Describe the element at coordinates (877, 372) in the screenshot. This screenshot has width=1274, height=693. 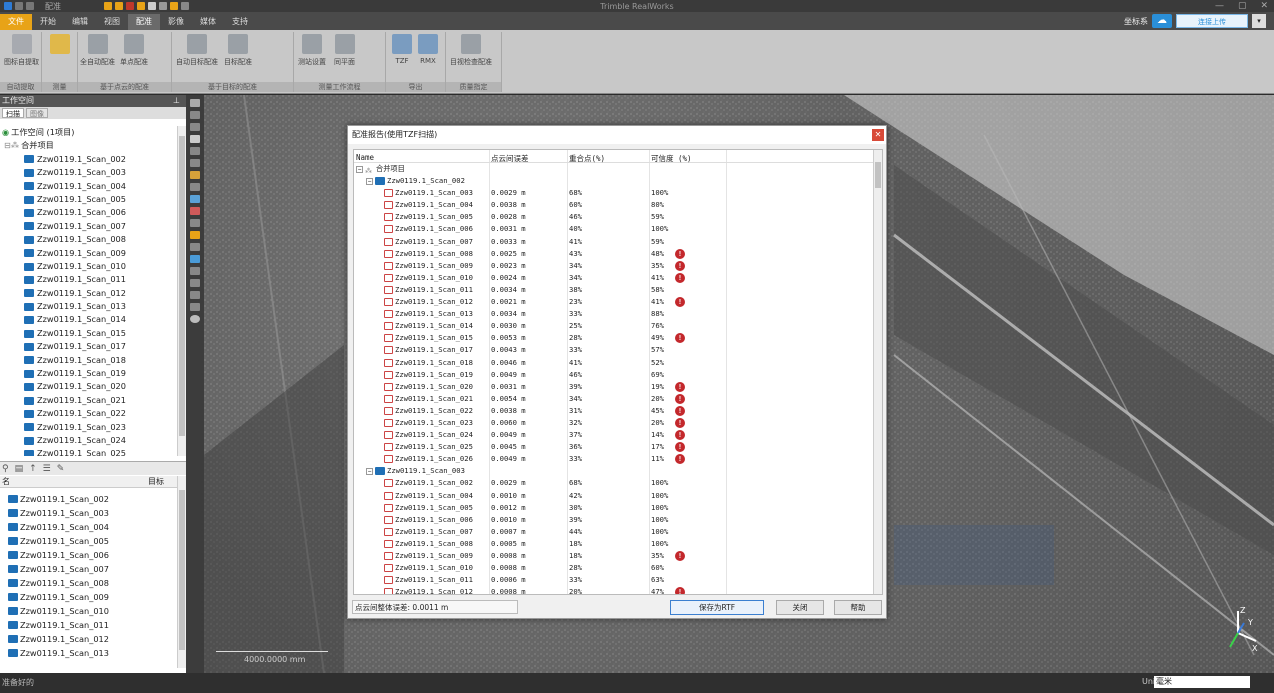
I see `report-scrollbar` at that location.